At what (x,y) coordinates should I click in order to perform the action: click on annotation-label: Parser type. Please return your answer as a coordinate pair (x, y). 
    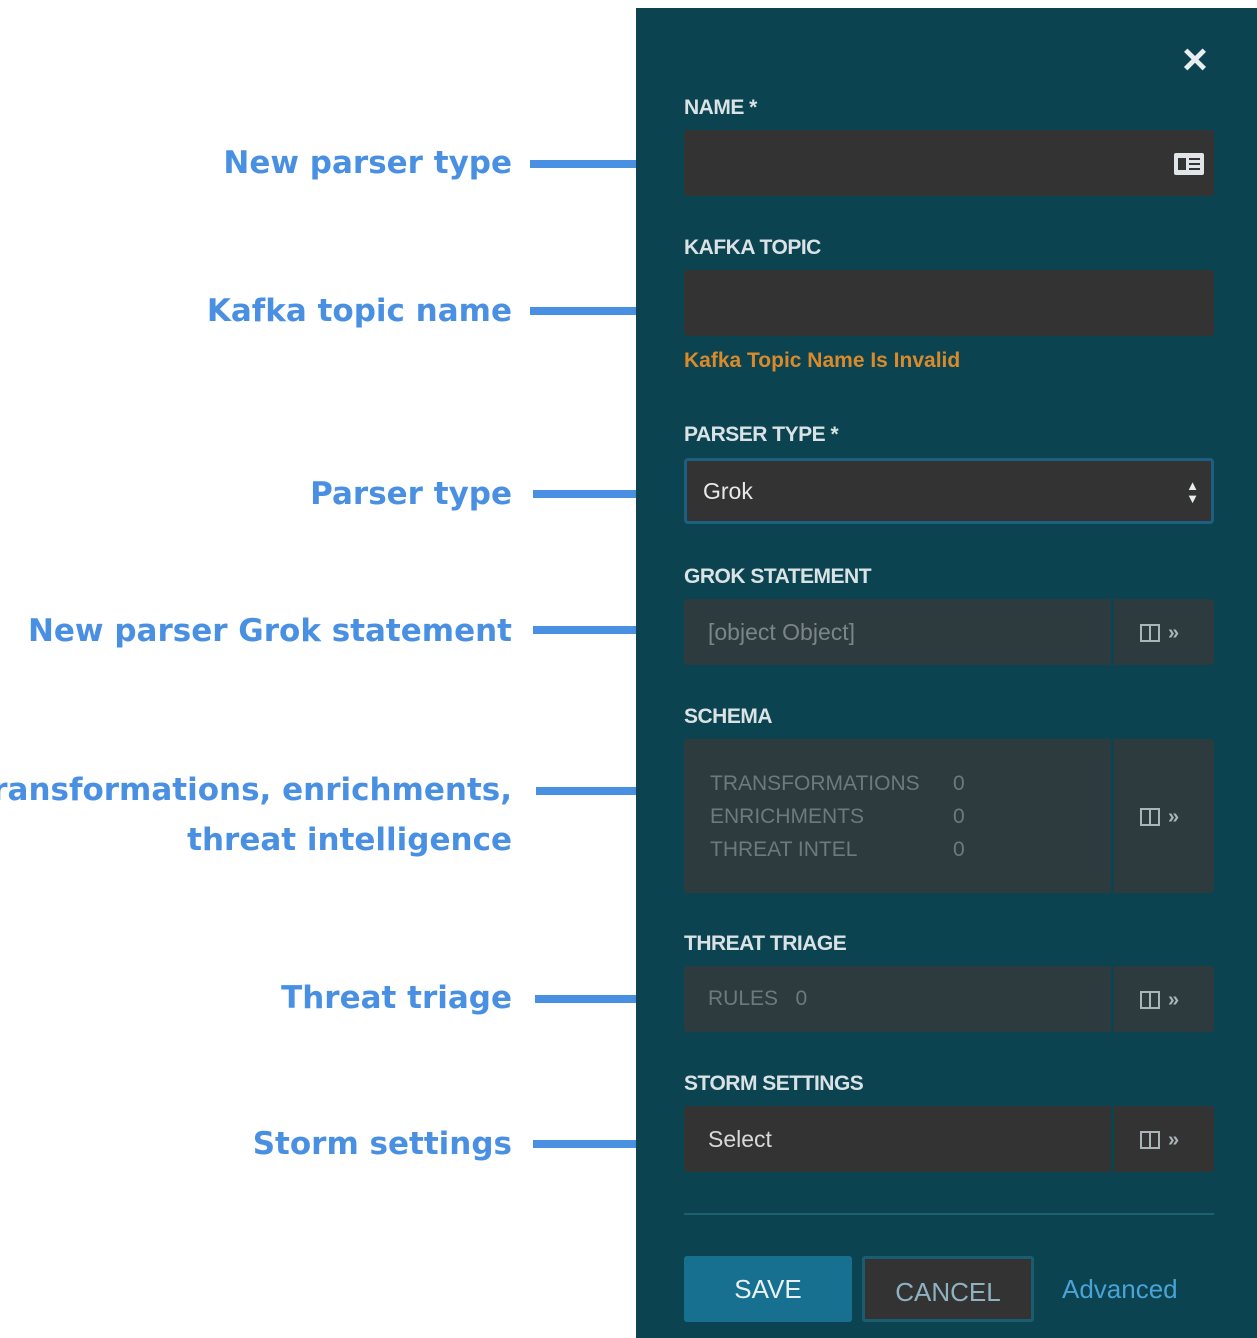
    Looking at the image, I should click on (411, 494).